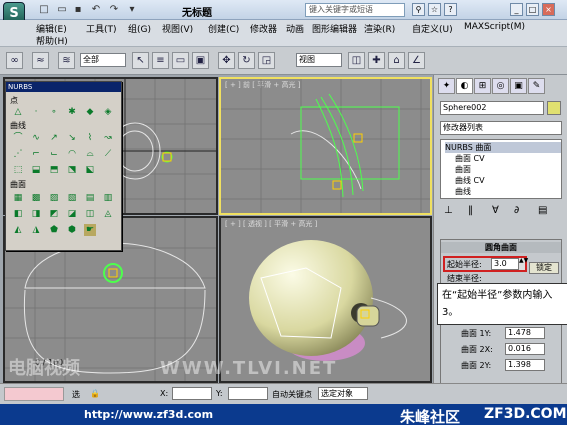 The height and width of the screenshot is (425, 567). Describe the element at coordinates (355, 10) in the screenshot. I see `search-input: 键入关键字或短语` at that location.